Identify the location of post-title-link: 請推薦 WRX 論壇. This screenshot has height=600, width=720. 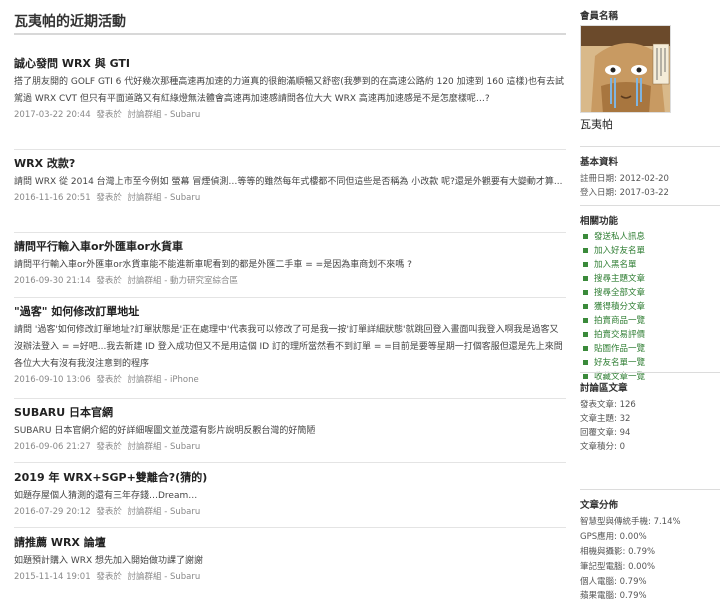
(290, 542).